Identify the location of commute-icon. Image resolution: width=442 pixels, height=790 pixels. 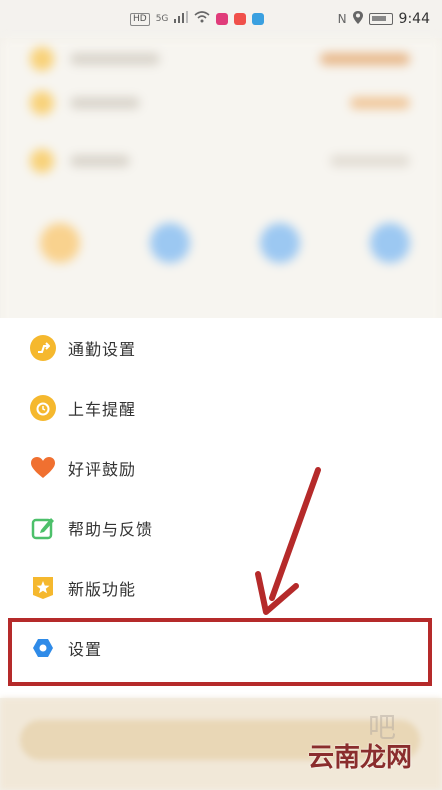
(43, 348).